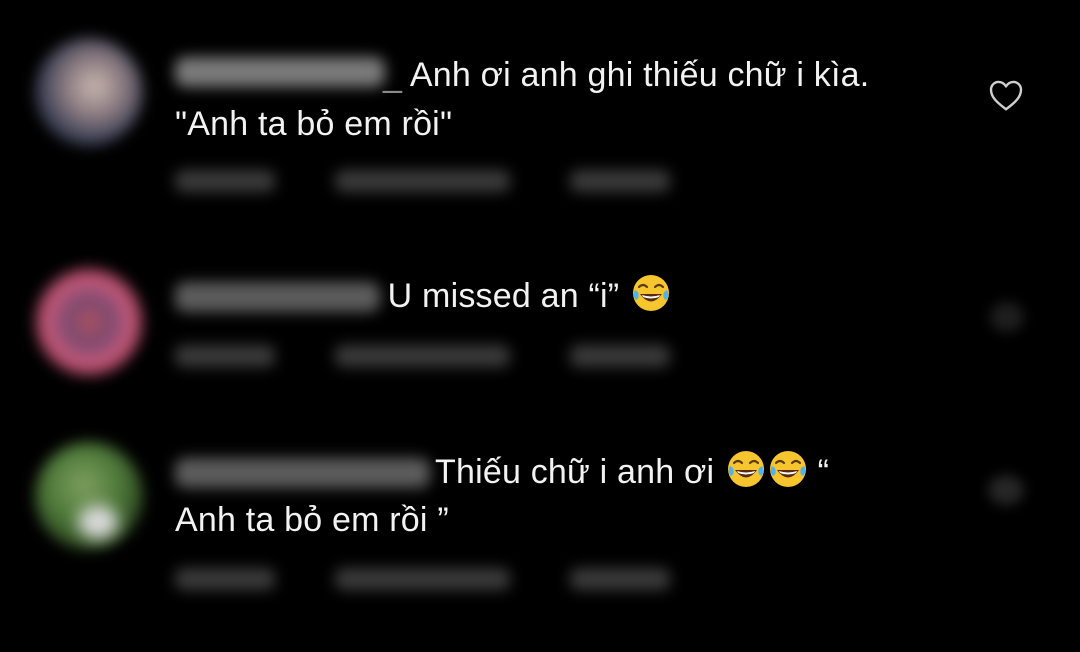 This screenshot has height=652, width=1080. I want to click on comment-text: Thiếu chữ i anh ơi, so click(575, 472).